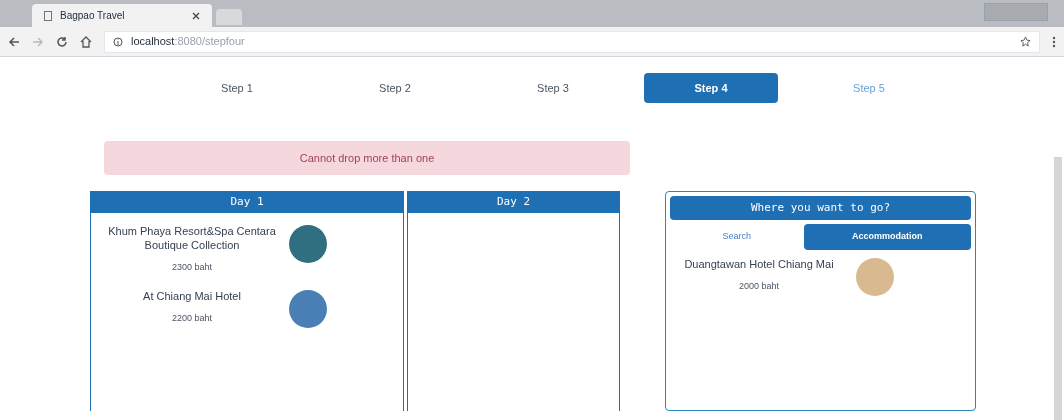  Describe the element at coordinates (247, 202) in the screenshot. I see `day-header: Day 1` at that location.